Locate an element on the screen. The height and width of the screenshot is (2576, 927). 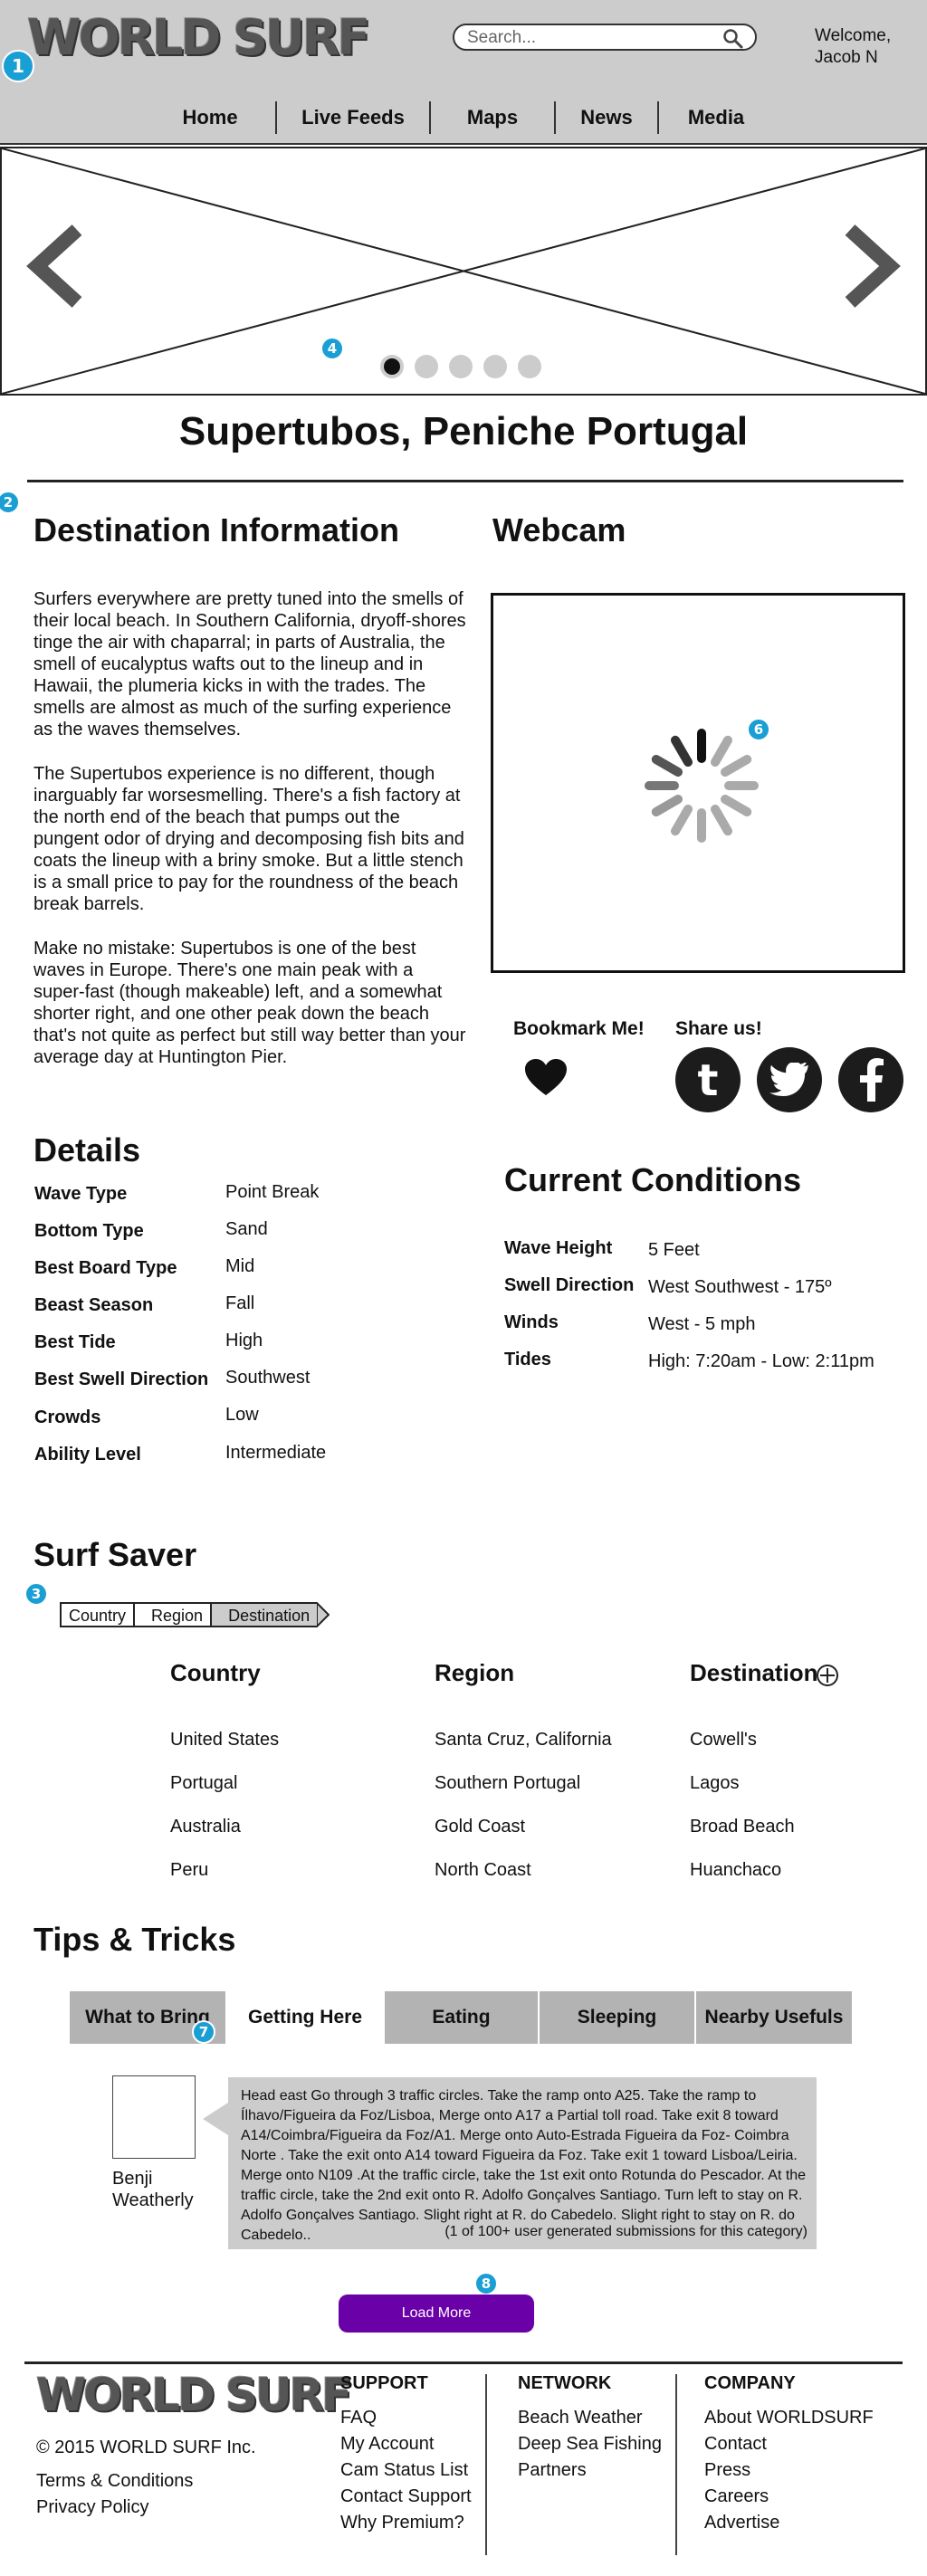
tumblr-icon: t is located at coordinates (708, 1079).